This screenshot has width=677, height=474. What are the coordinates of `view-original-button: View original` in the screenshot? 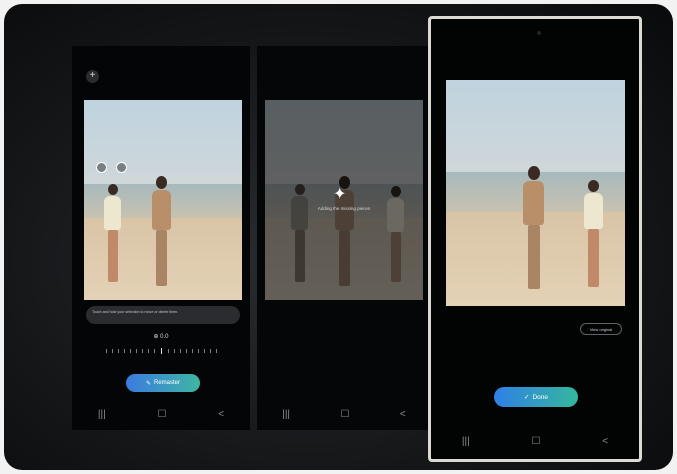 It's located at (601, 329).